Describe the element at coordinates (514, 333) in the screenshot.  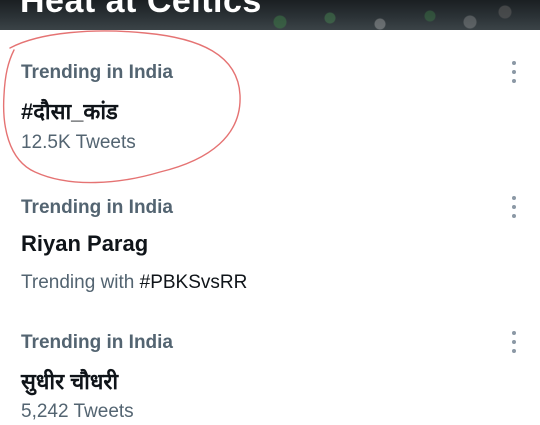
I see `more-vertical-icon` at that location.